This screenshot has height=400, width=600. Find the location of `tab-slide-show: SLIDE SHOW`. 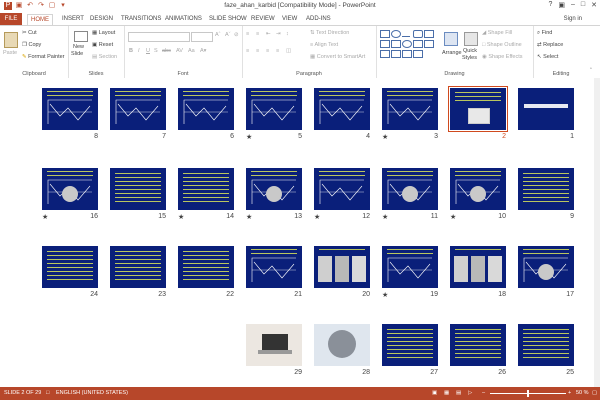

tab-slide-show: SLIDE SHOW is located at coordinates (228, 19).